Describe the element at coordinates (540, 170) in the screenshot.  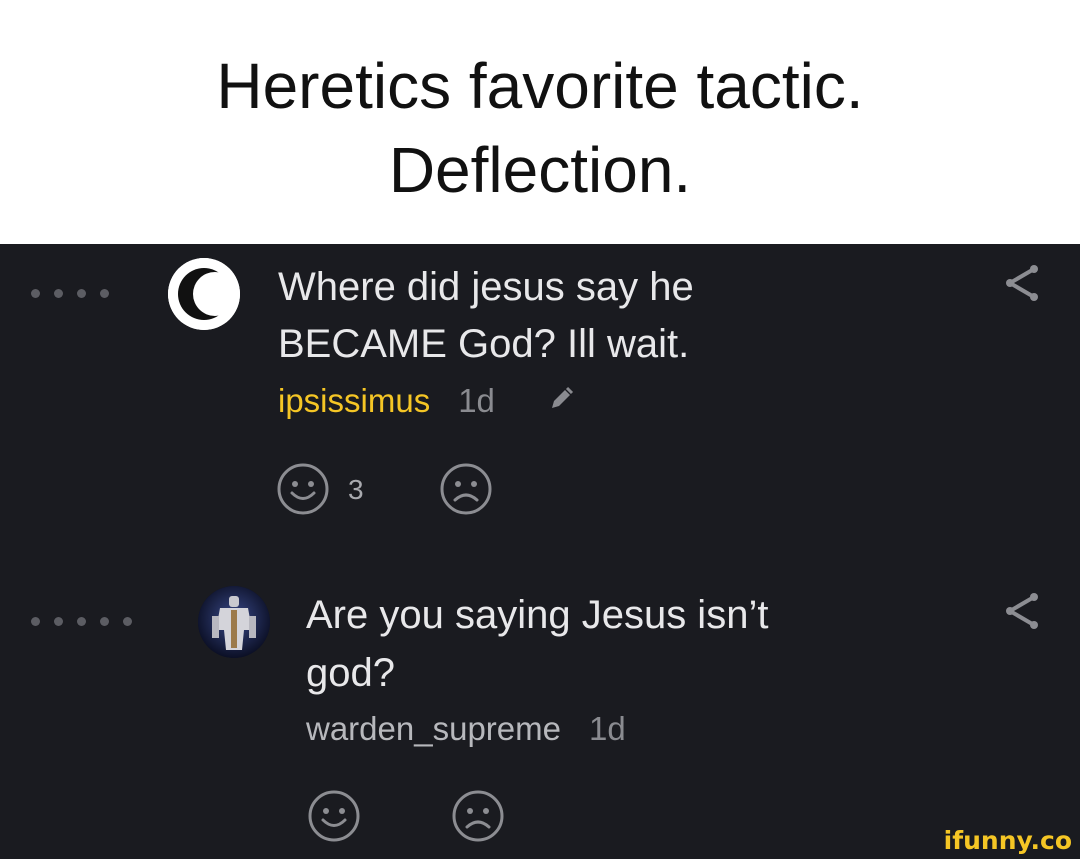
I see `caption-line-2: Deflection.` at that location.